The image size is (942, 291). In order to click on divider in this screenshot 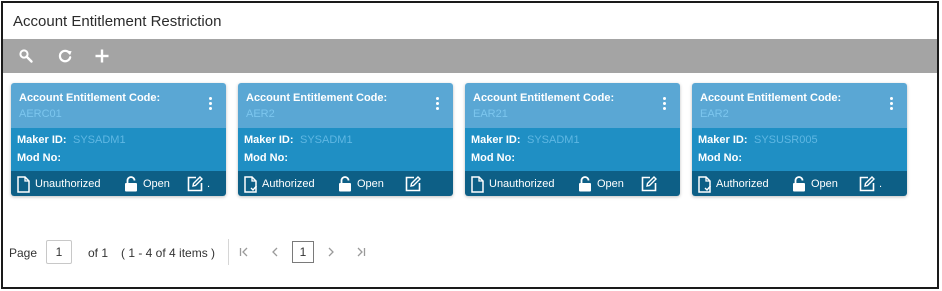, I will do `click(228, 252)`.